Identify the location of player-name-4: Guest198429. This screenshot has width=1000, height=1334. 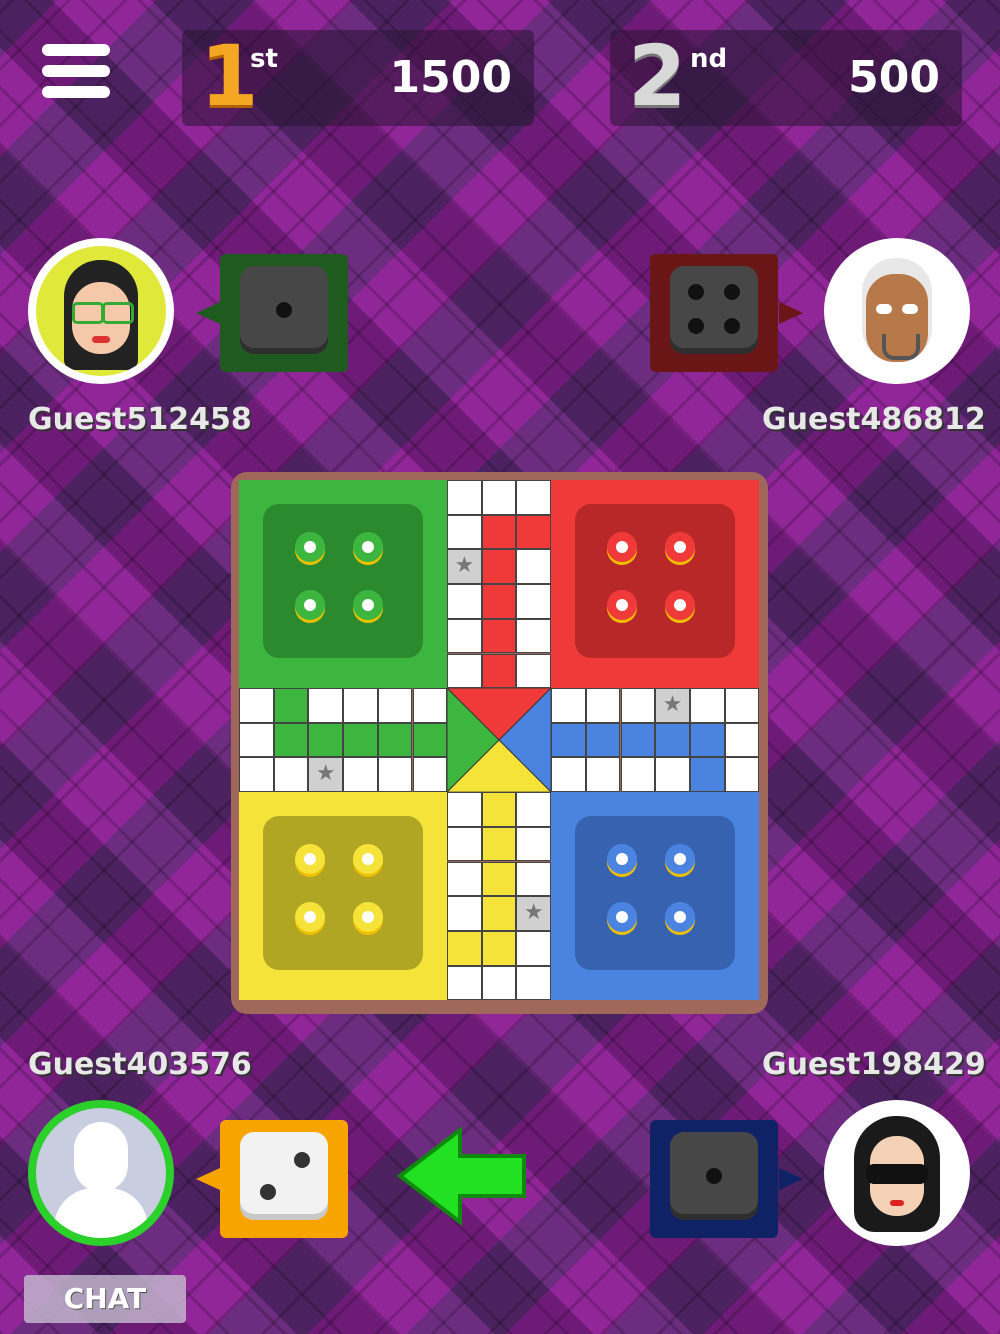
(874, 1064).